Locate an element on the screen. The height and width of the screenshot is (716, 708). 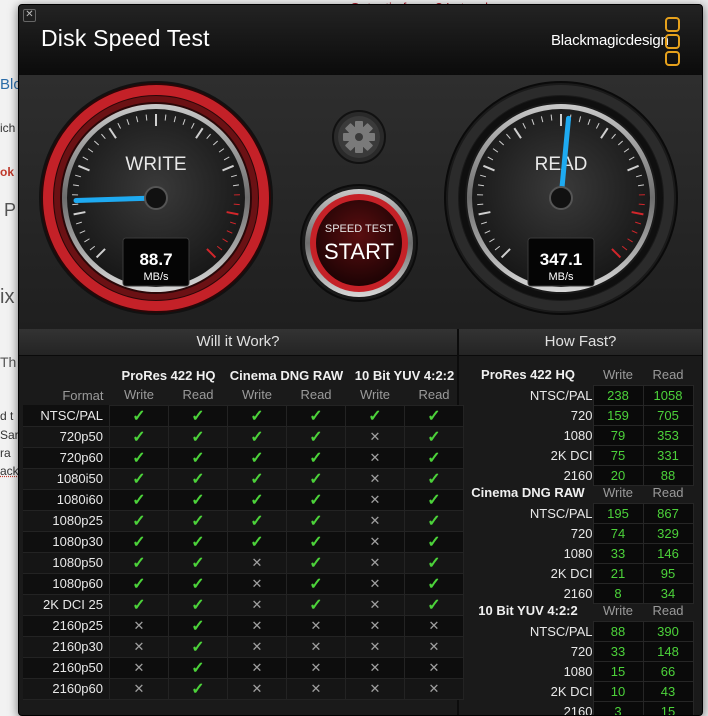
read-fps-value: 353 is located at coordinates (668, 435).